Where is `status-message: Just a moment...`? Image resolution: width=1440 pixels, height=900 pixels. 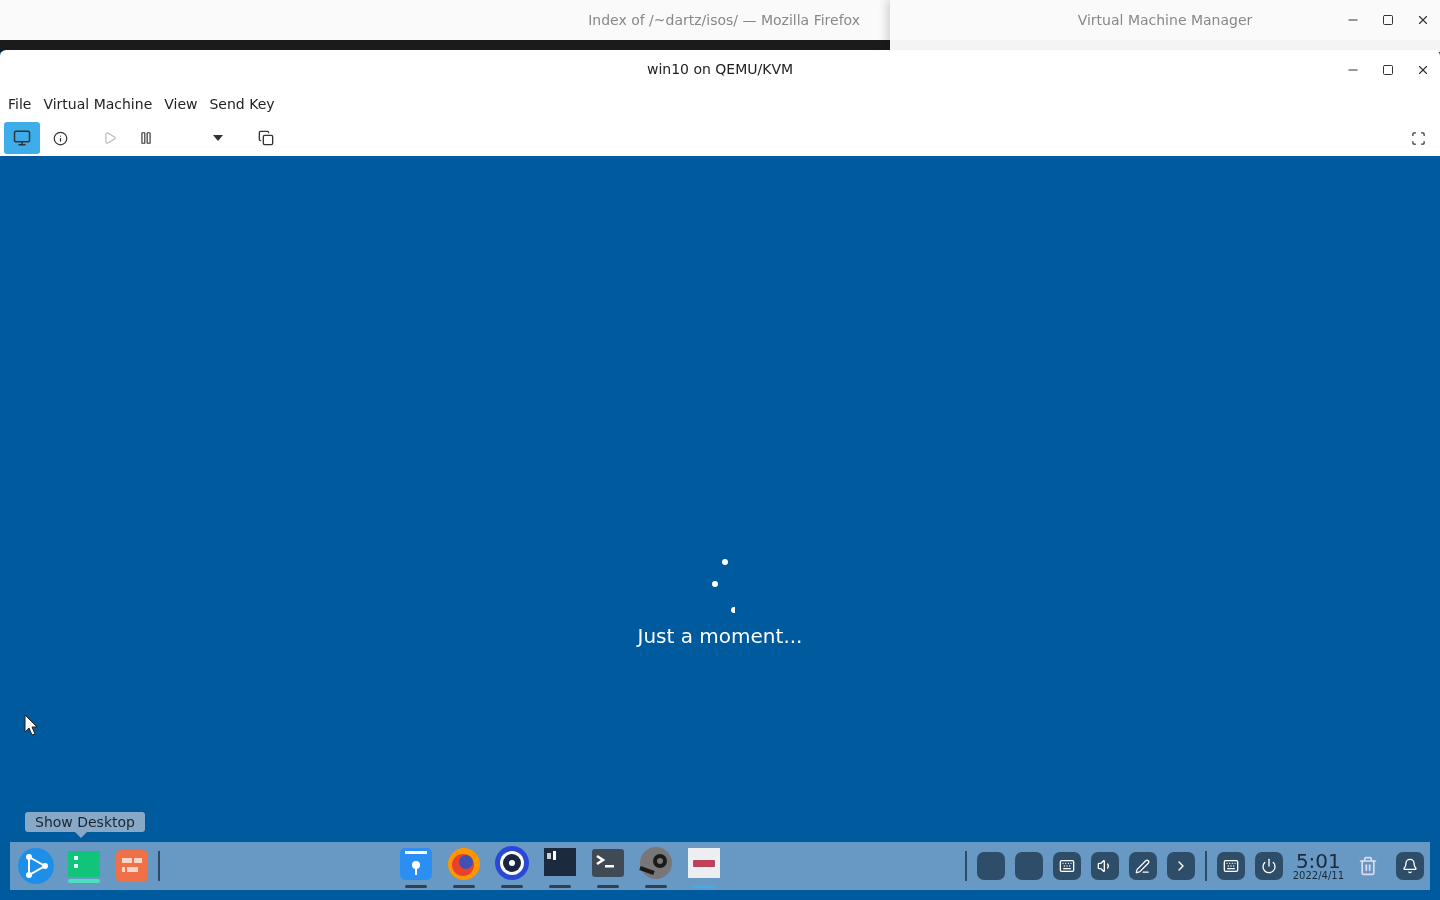
status-message: Just a moment... is located at coordinates (720, 636).